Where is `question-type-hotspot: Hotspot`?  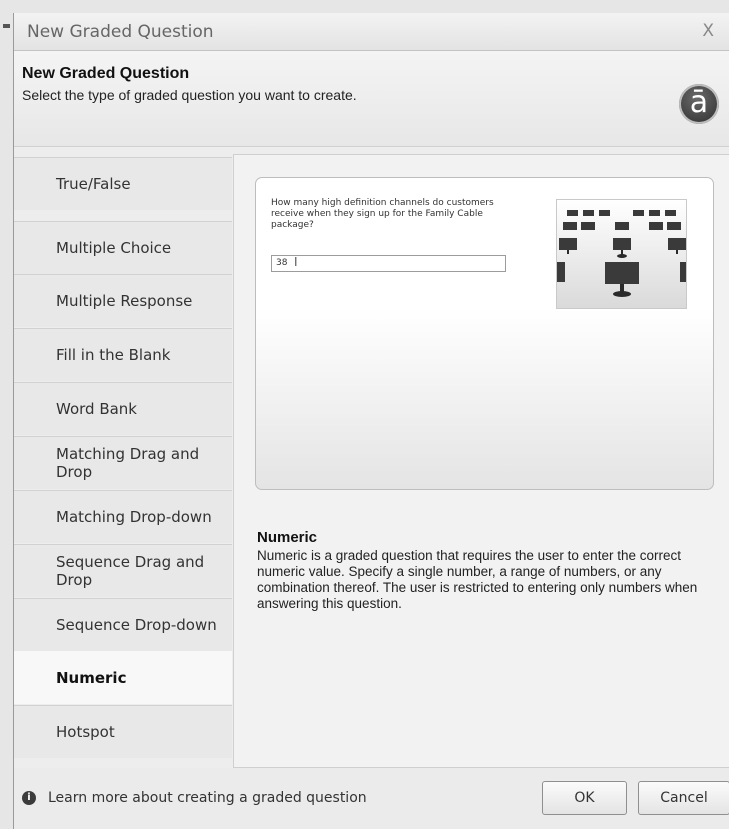 question-type-hotspot: Hotspot is located at coordinates (123, 731).